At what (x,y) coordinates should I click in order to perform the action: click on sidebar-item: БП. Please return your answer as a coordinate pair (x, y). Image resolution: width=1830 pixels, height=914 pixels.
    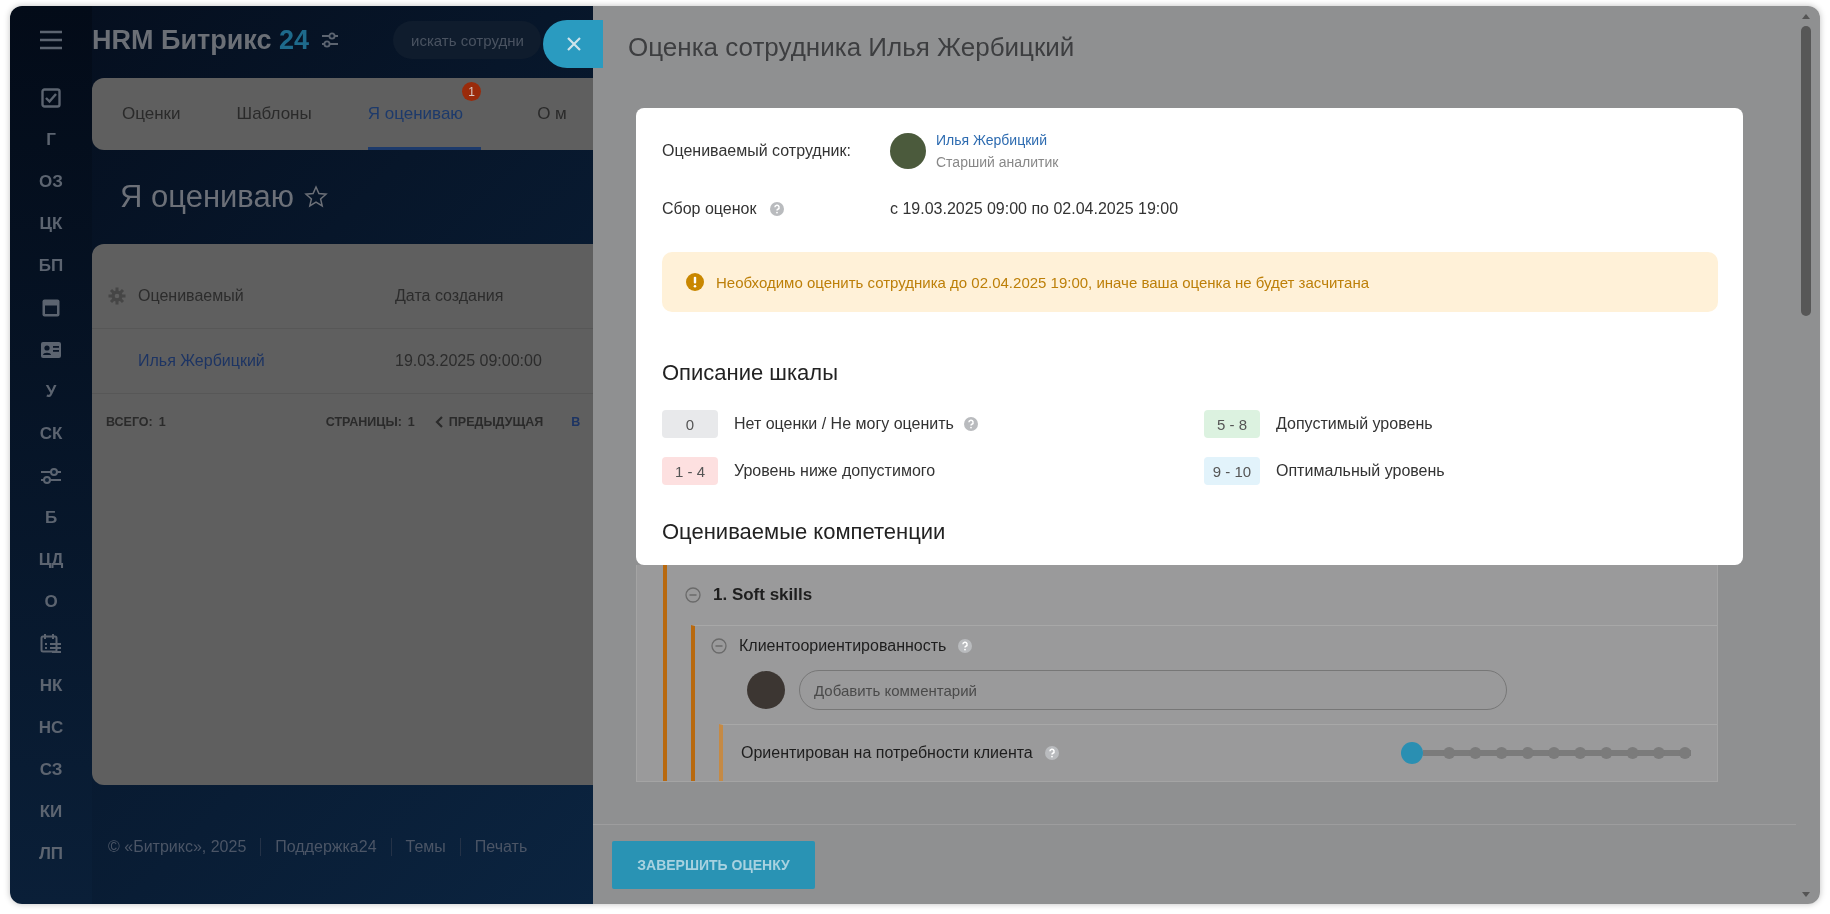
    Looking at the image, I should click on (51, 266).